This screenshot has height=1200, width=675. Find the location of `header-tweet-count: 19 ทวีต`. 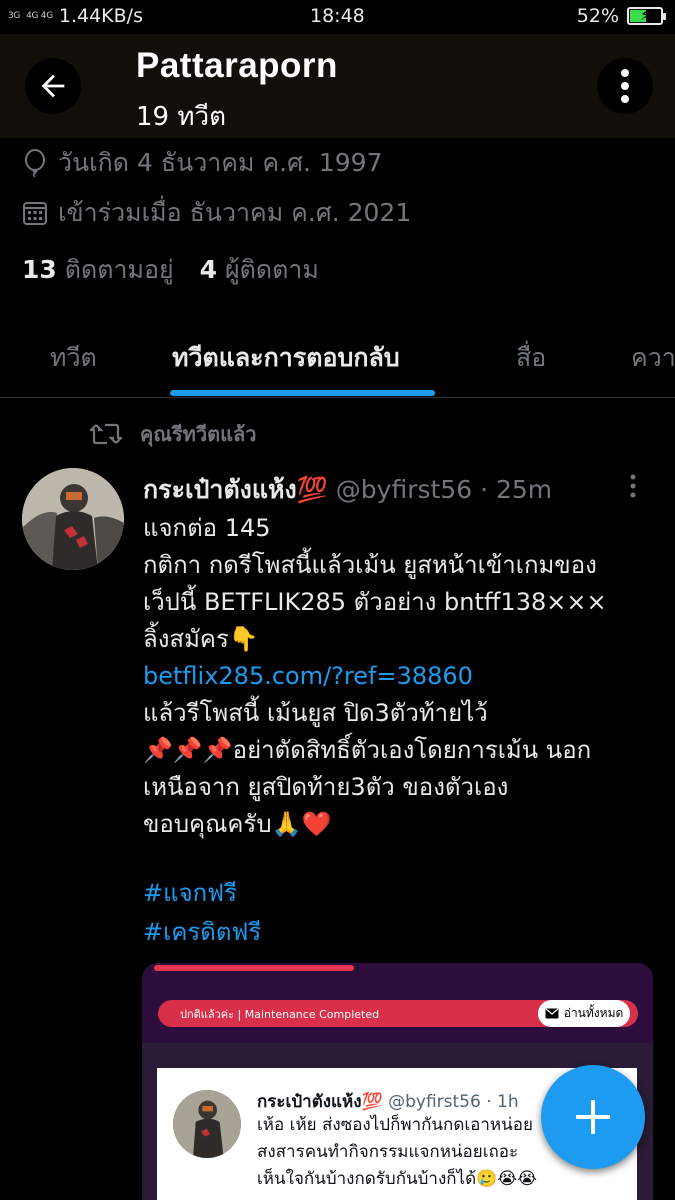

header-tweet-count: 19 ทวีต is located at coordinates (181, 117).